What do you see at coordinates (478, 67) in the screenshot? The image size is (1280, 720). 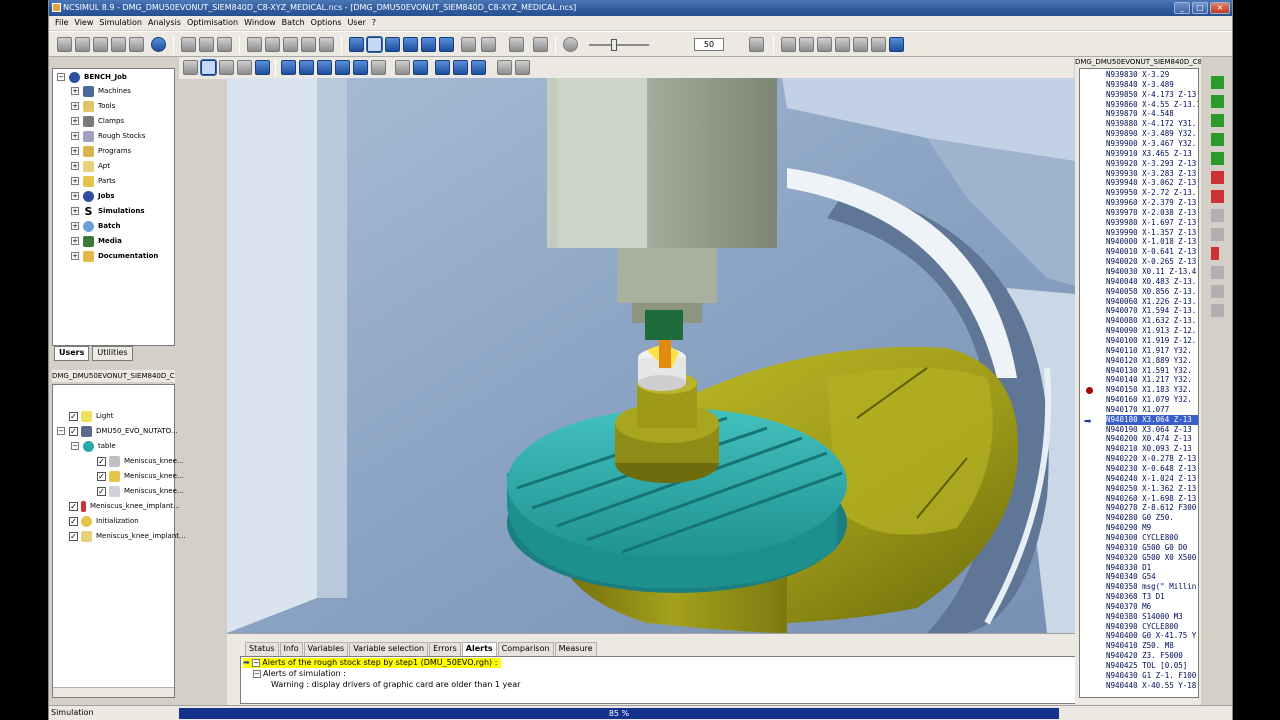 I see `shade-icon` at bounding box center [478, 67].